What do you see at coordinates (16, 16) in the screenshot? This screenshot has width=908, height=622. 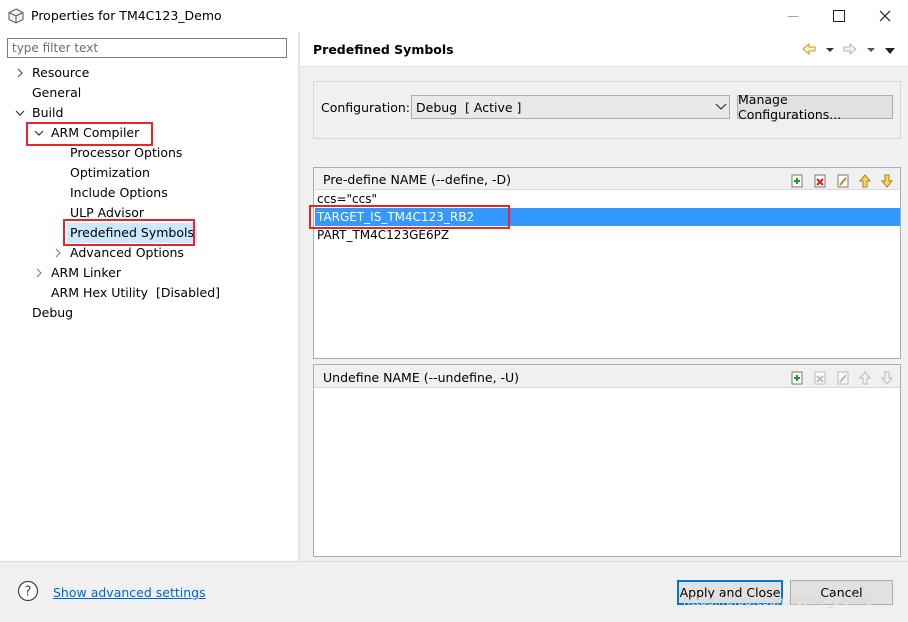 I see `app-icon` at bounding box center [16, 16].